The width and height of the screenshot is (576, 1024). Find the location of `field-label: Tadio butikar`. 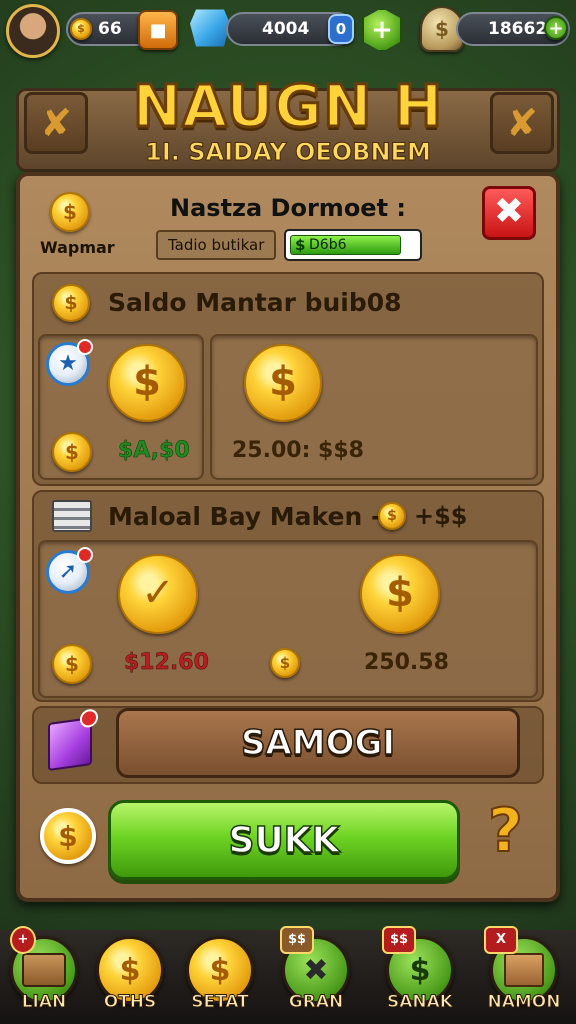

field-label: Tadio butikar is located at coordinates (216, 245).